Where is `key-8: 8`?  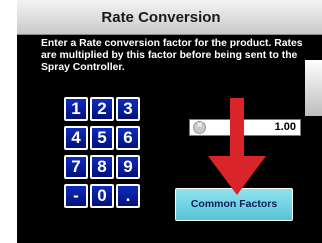
key-8: 8 is located at coordinates (102, 167).